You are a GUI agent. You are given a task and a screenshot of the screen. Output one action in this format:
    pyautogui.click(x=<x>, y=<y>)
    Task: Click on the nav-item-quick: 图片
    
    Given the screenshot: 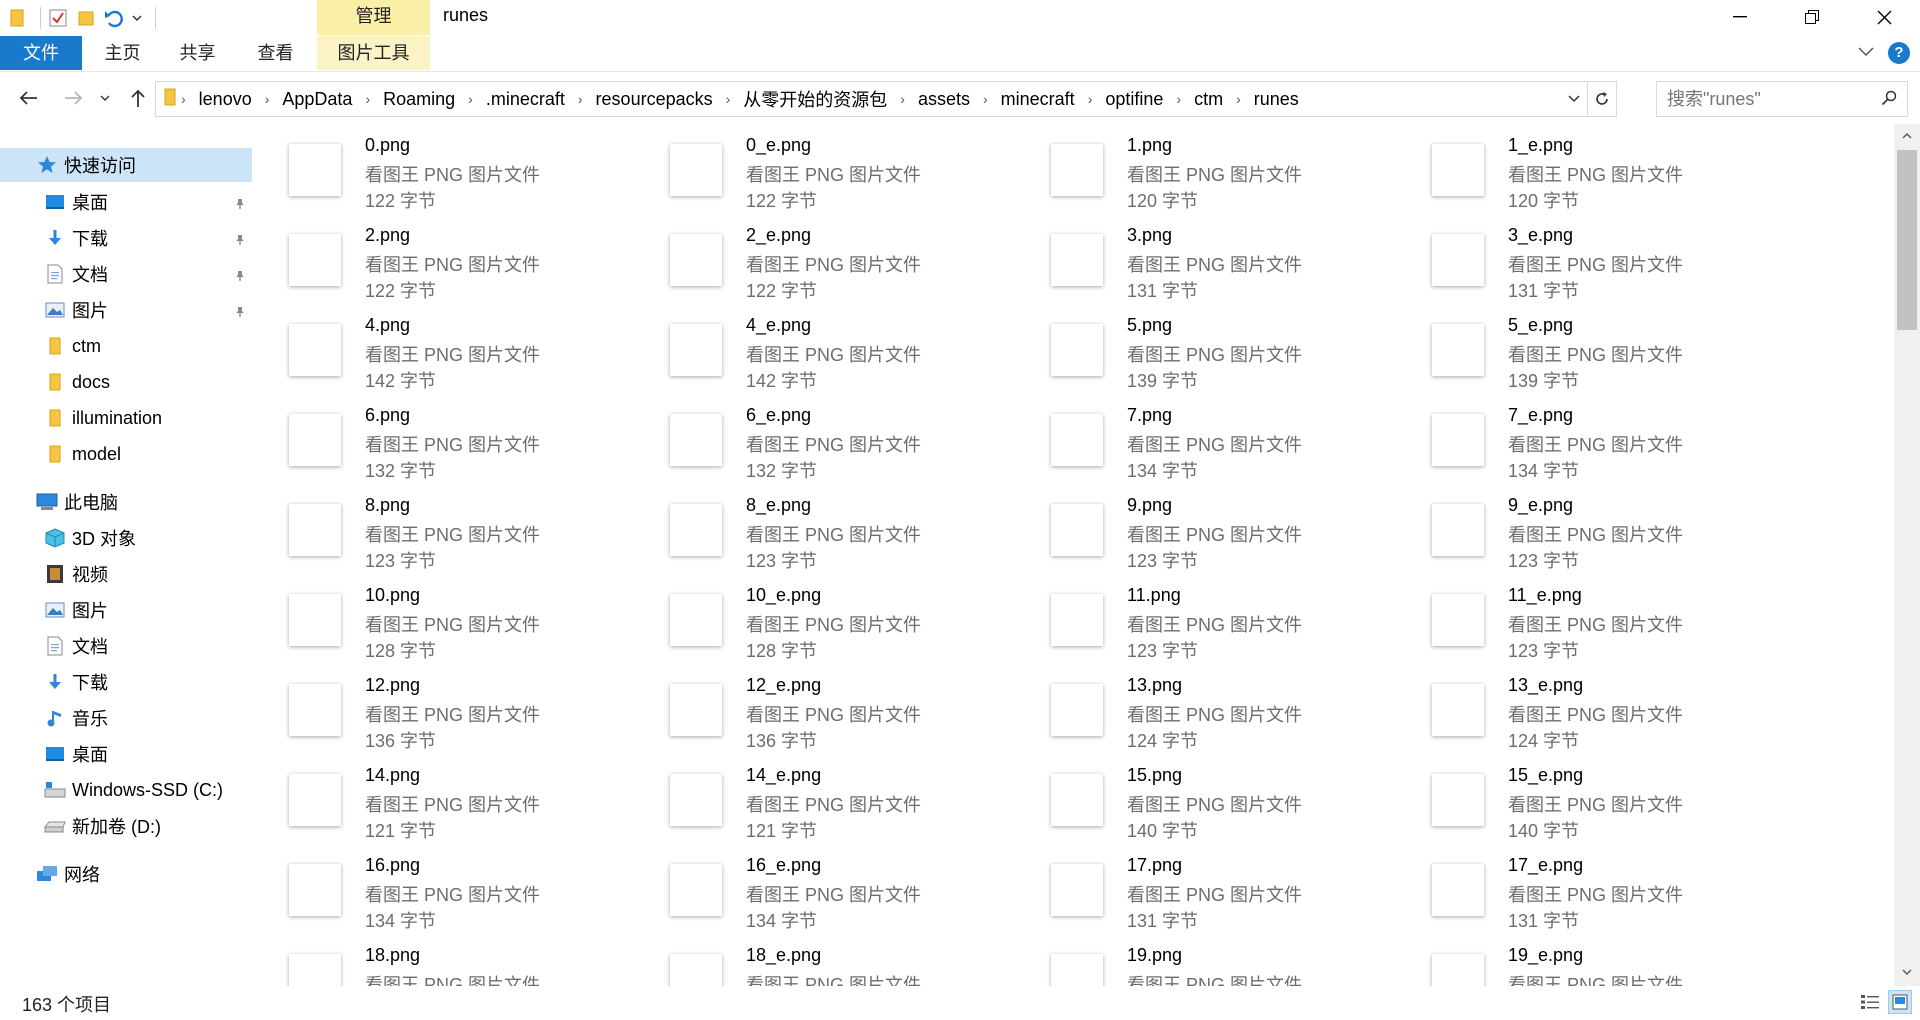 What is the action you would take?
    pyautogui.click(x=126, y=310)
    